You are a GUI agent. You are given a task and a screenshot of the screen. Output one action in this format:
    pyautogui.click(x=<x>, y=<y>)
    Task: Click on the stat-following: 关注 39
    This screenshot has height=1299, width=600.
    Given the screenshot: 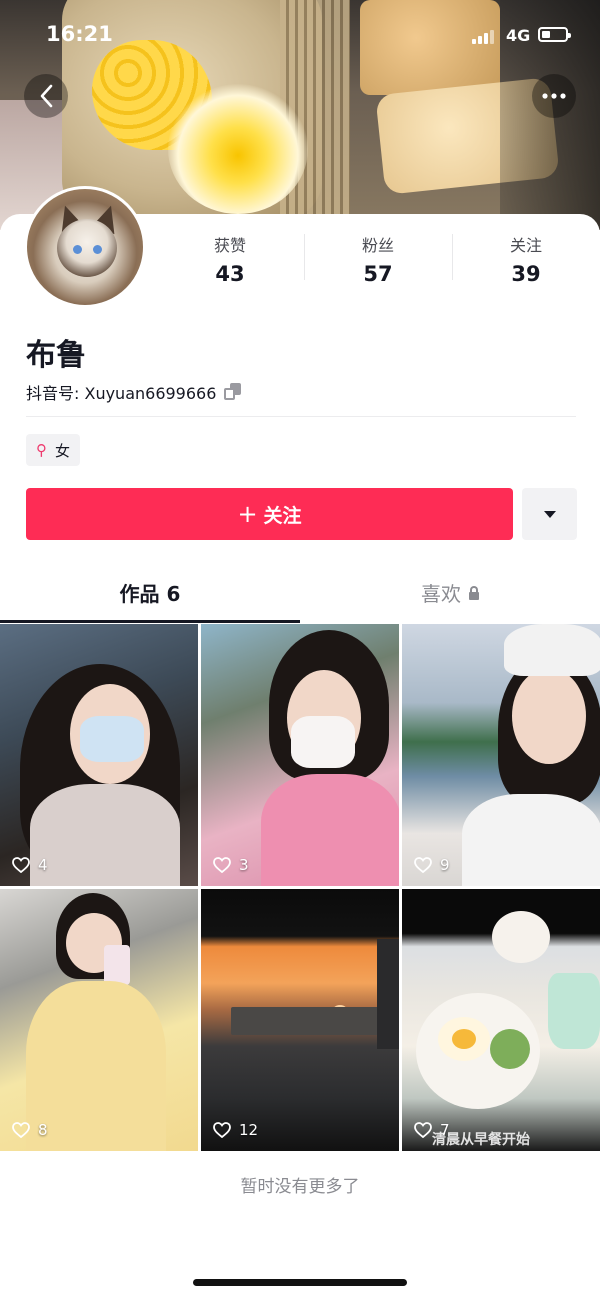 What is the action you would take?
    pyautogui.click(x=526, y=260)
    